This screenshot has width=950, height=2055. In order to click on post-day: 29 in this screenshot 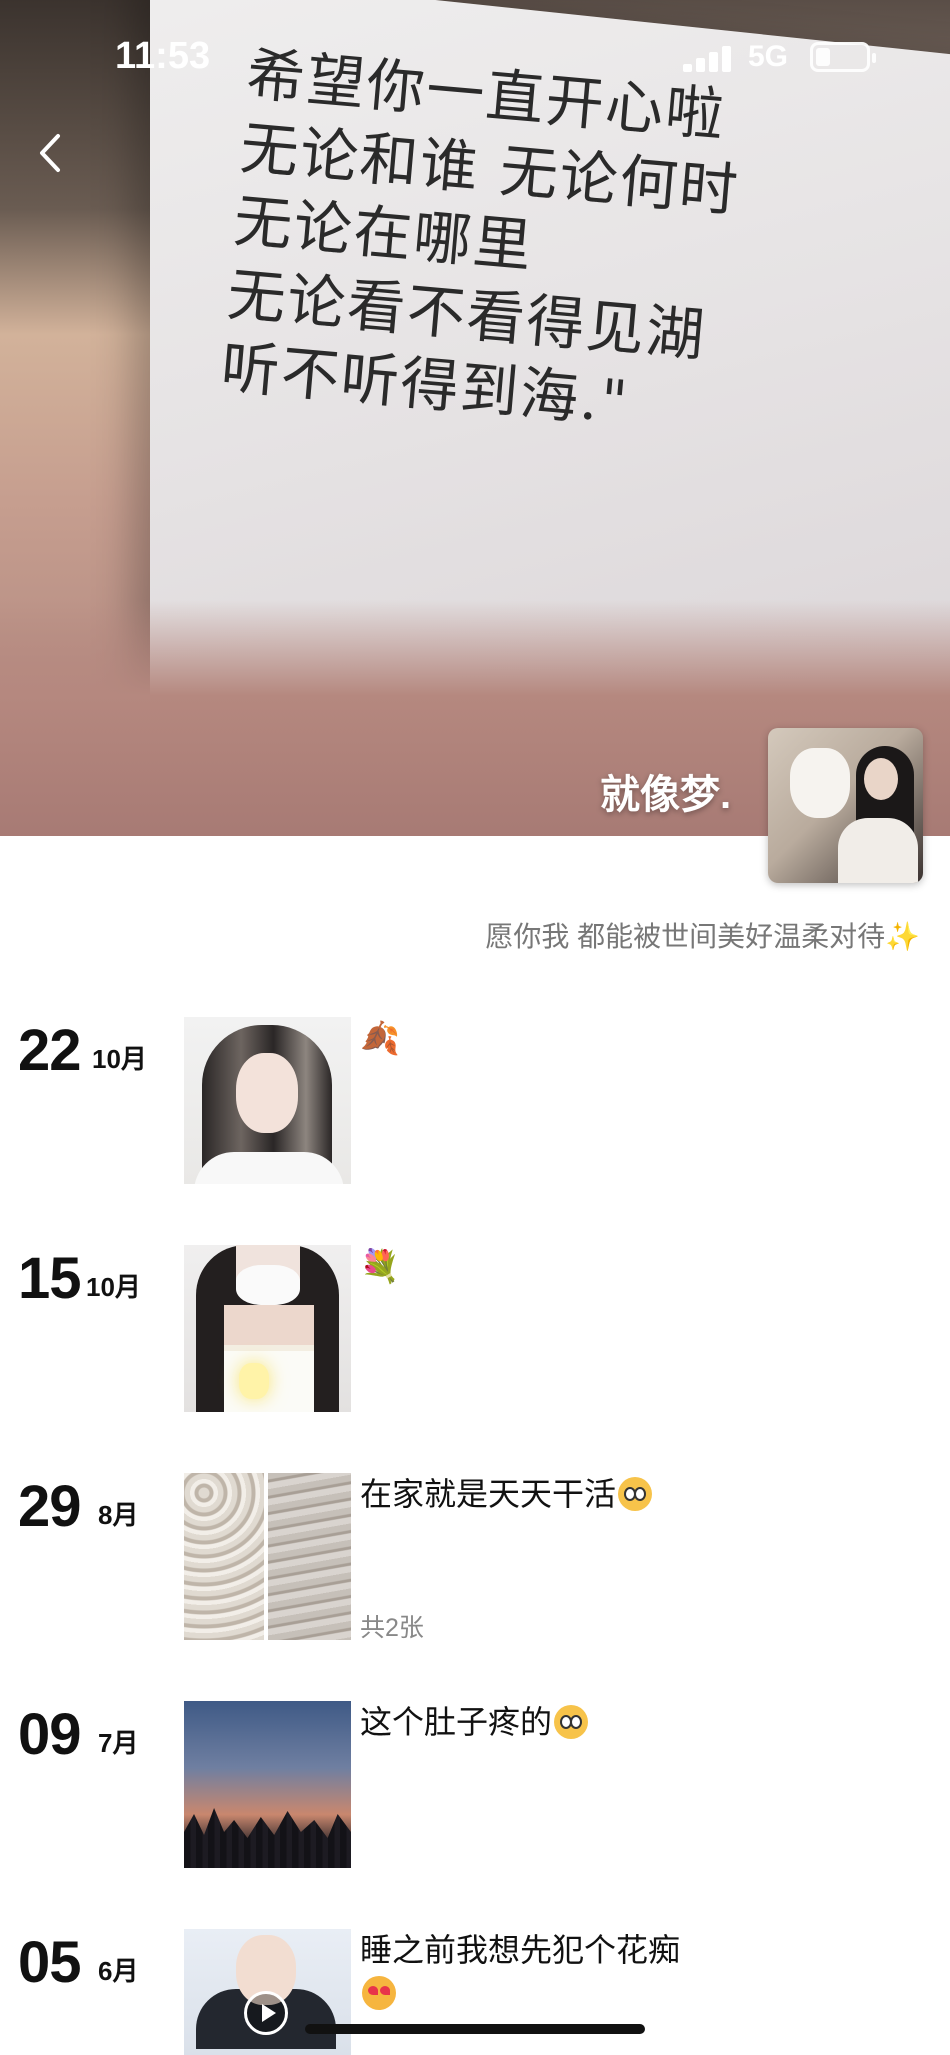, I will do `click(50, 1506)`.